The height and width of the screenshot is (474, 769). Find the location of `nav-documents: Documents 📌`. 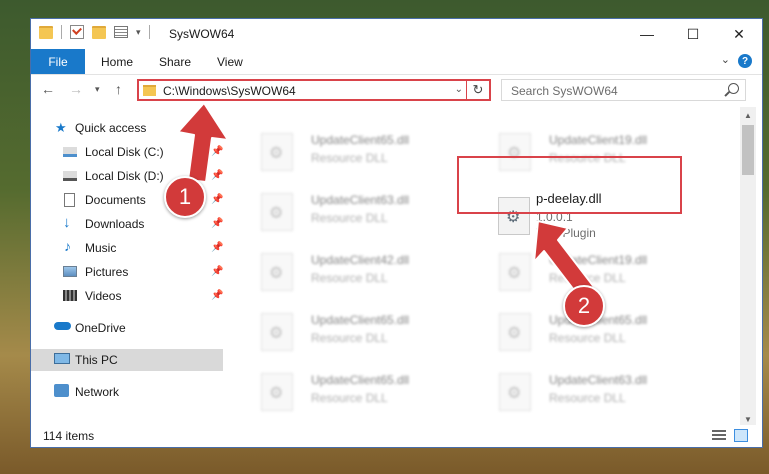

nav-documents: Documents 📌 is located at coordinates (127, 200).